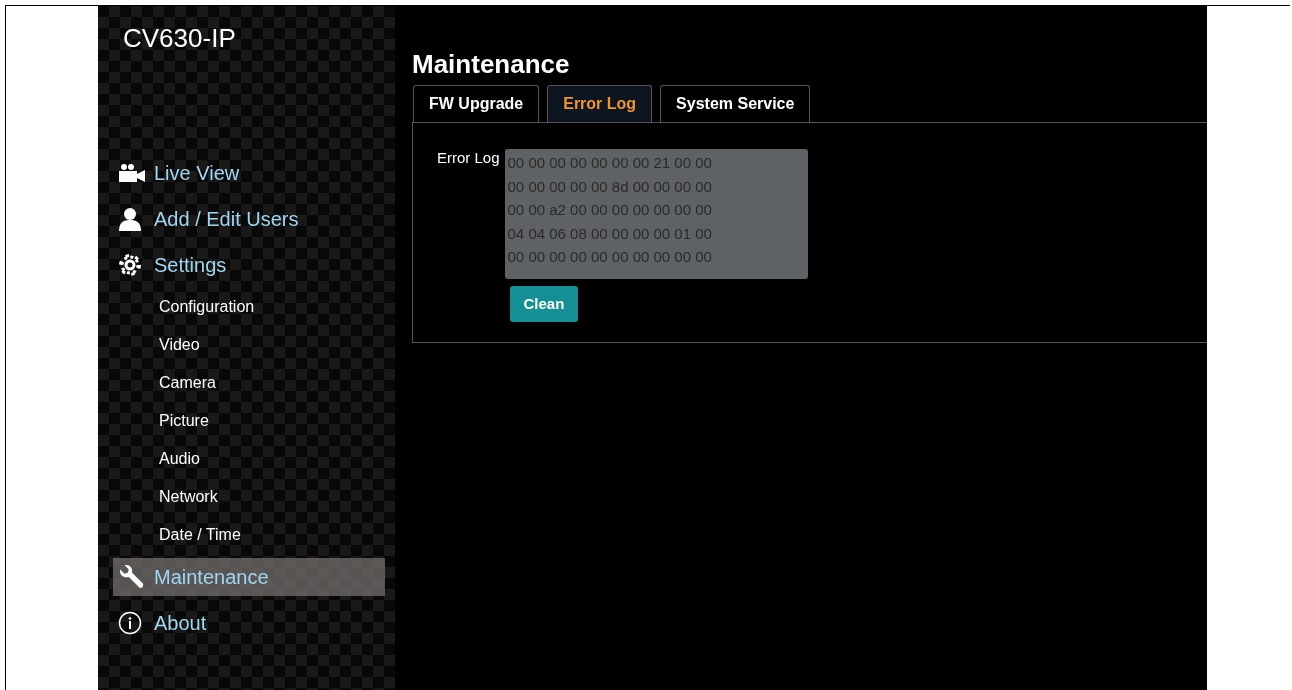 The height and width of the screenshot is (690, 1292). I want to click on nav-item: Maintenance, so click(249, 577).